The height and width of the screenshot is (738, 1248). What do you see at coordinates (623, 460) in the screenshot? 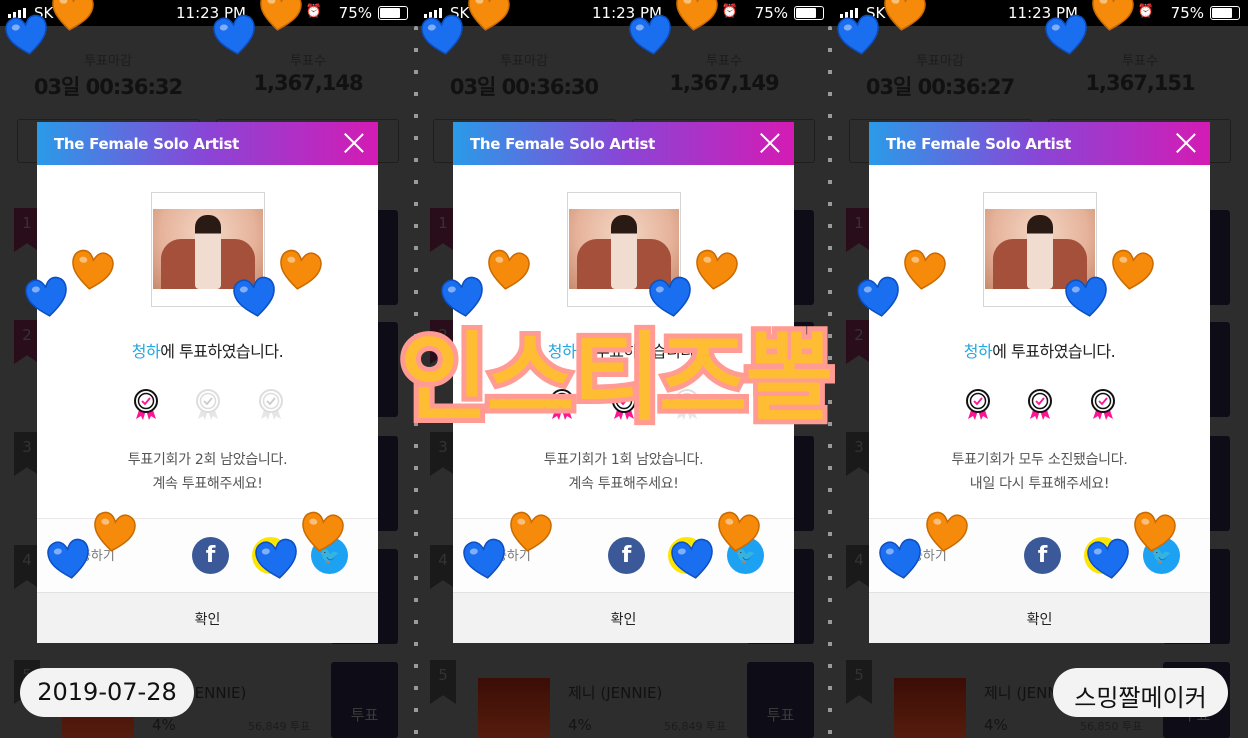
I see `message-line: 투표기회가 1회 남았습니다.` at bounding box center [623, 460].